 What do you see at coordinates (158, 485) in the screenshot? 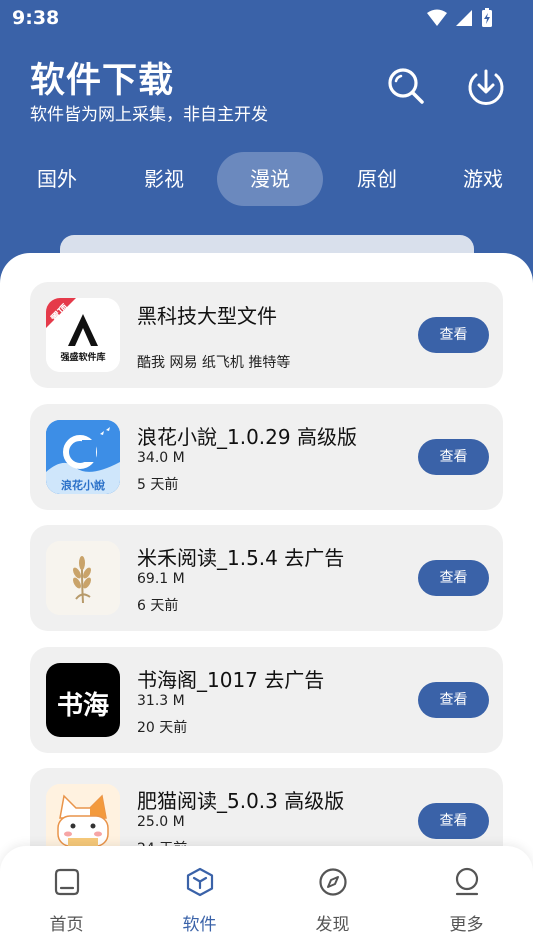
I see `app-date: 5 天前` at bounding box center [158, 485].